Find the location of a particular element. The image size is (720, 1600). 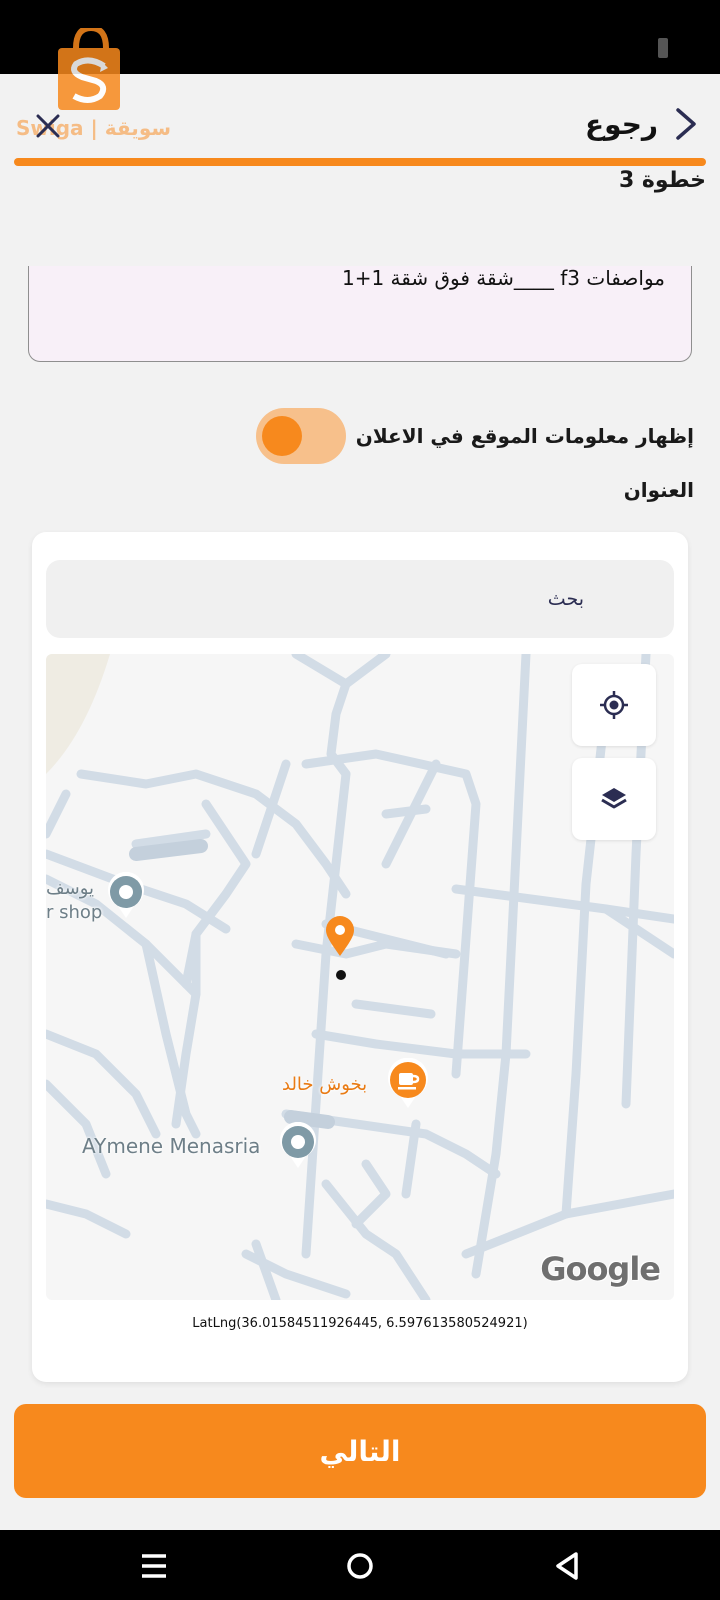

cafe-pin-icon is located at coordinates (408, 1083).